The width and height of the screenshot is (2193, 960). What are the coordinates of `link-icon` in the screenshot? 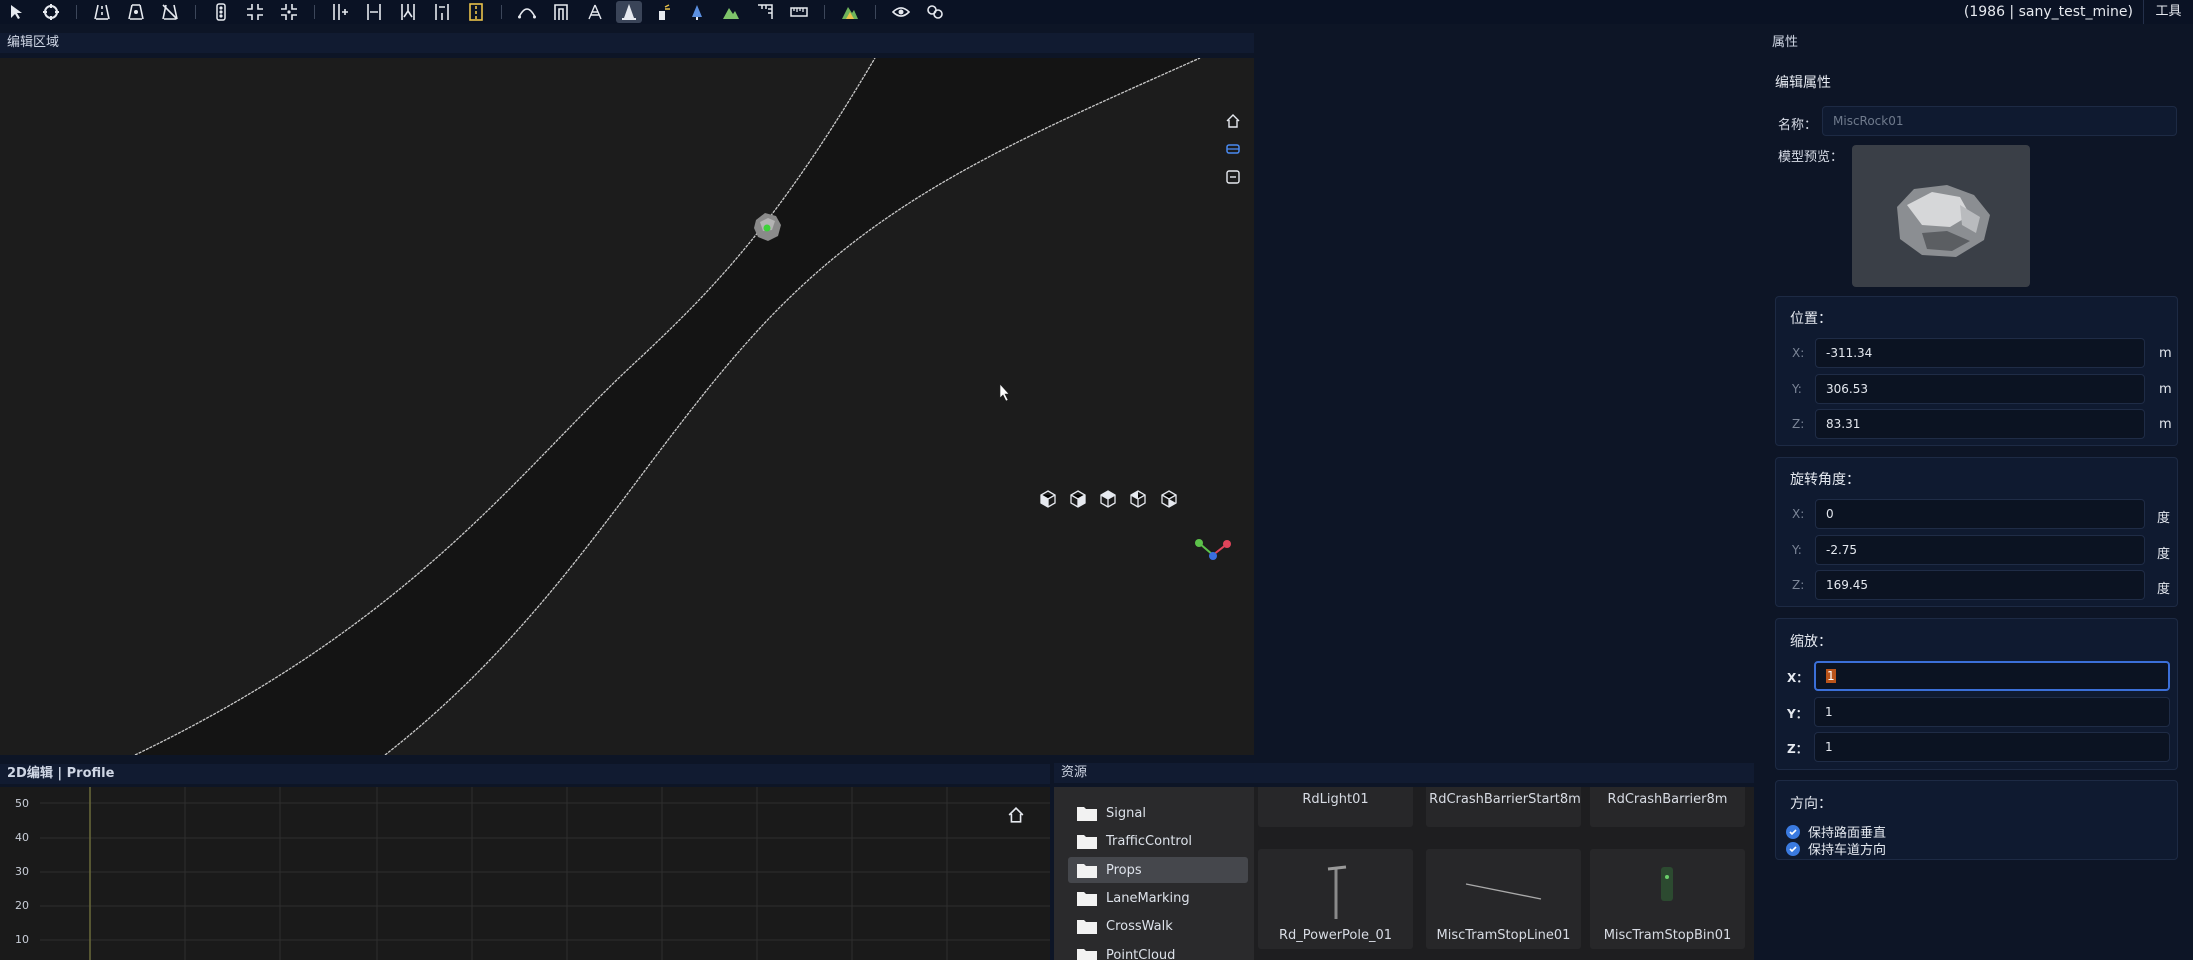 It's located at (935, 12).